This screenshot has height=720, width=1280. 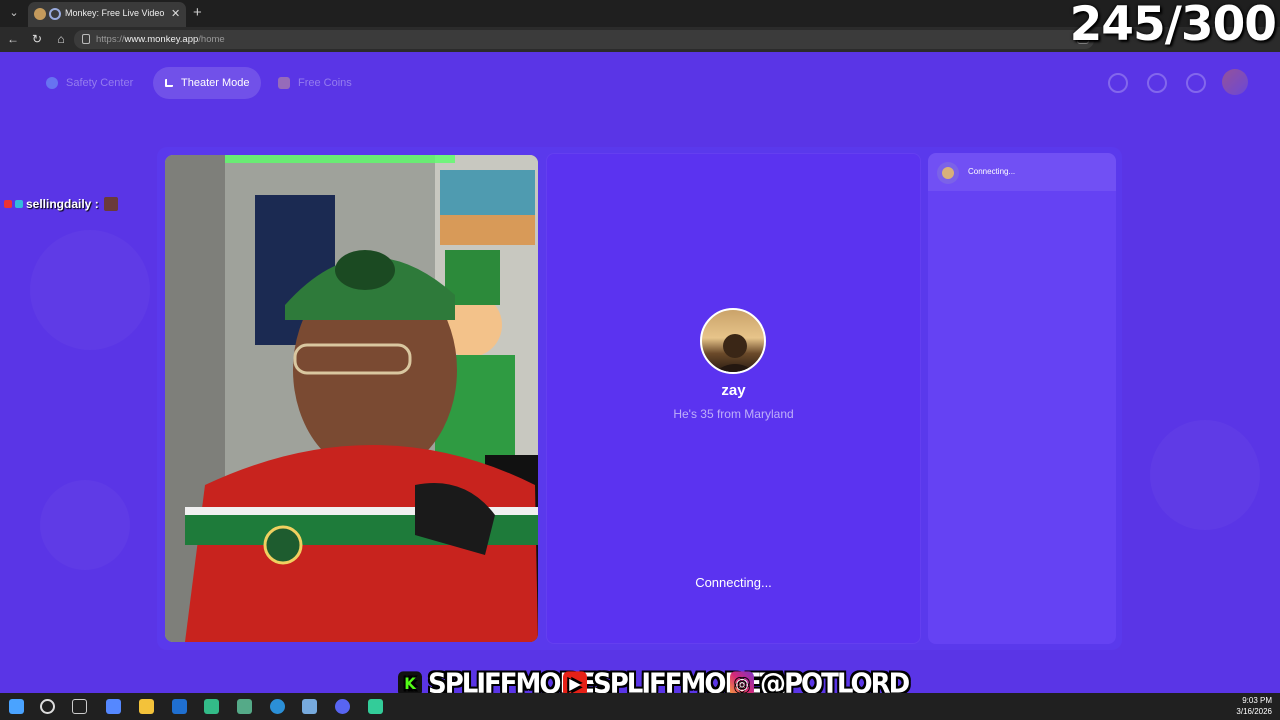 I want to click on system-clock: 9:03 PM 3/16/2026, so click(x=1254, y=706).